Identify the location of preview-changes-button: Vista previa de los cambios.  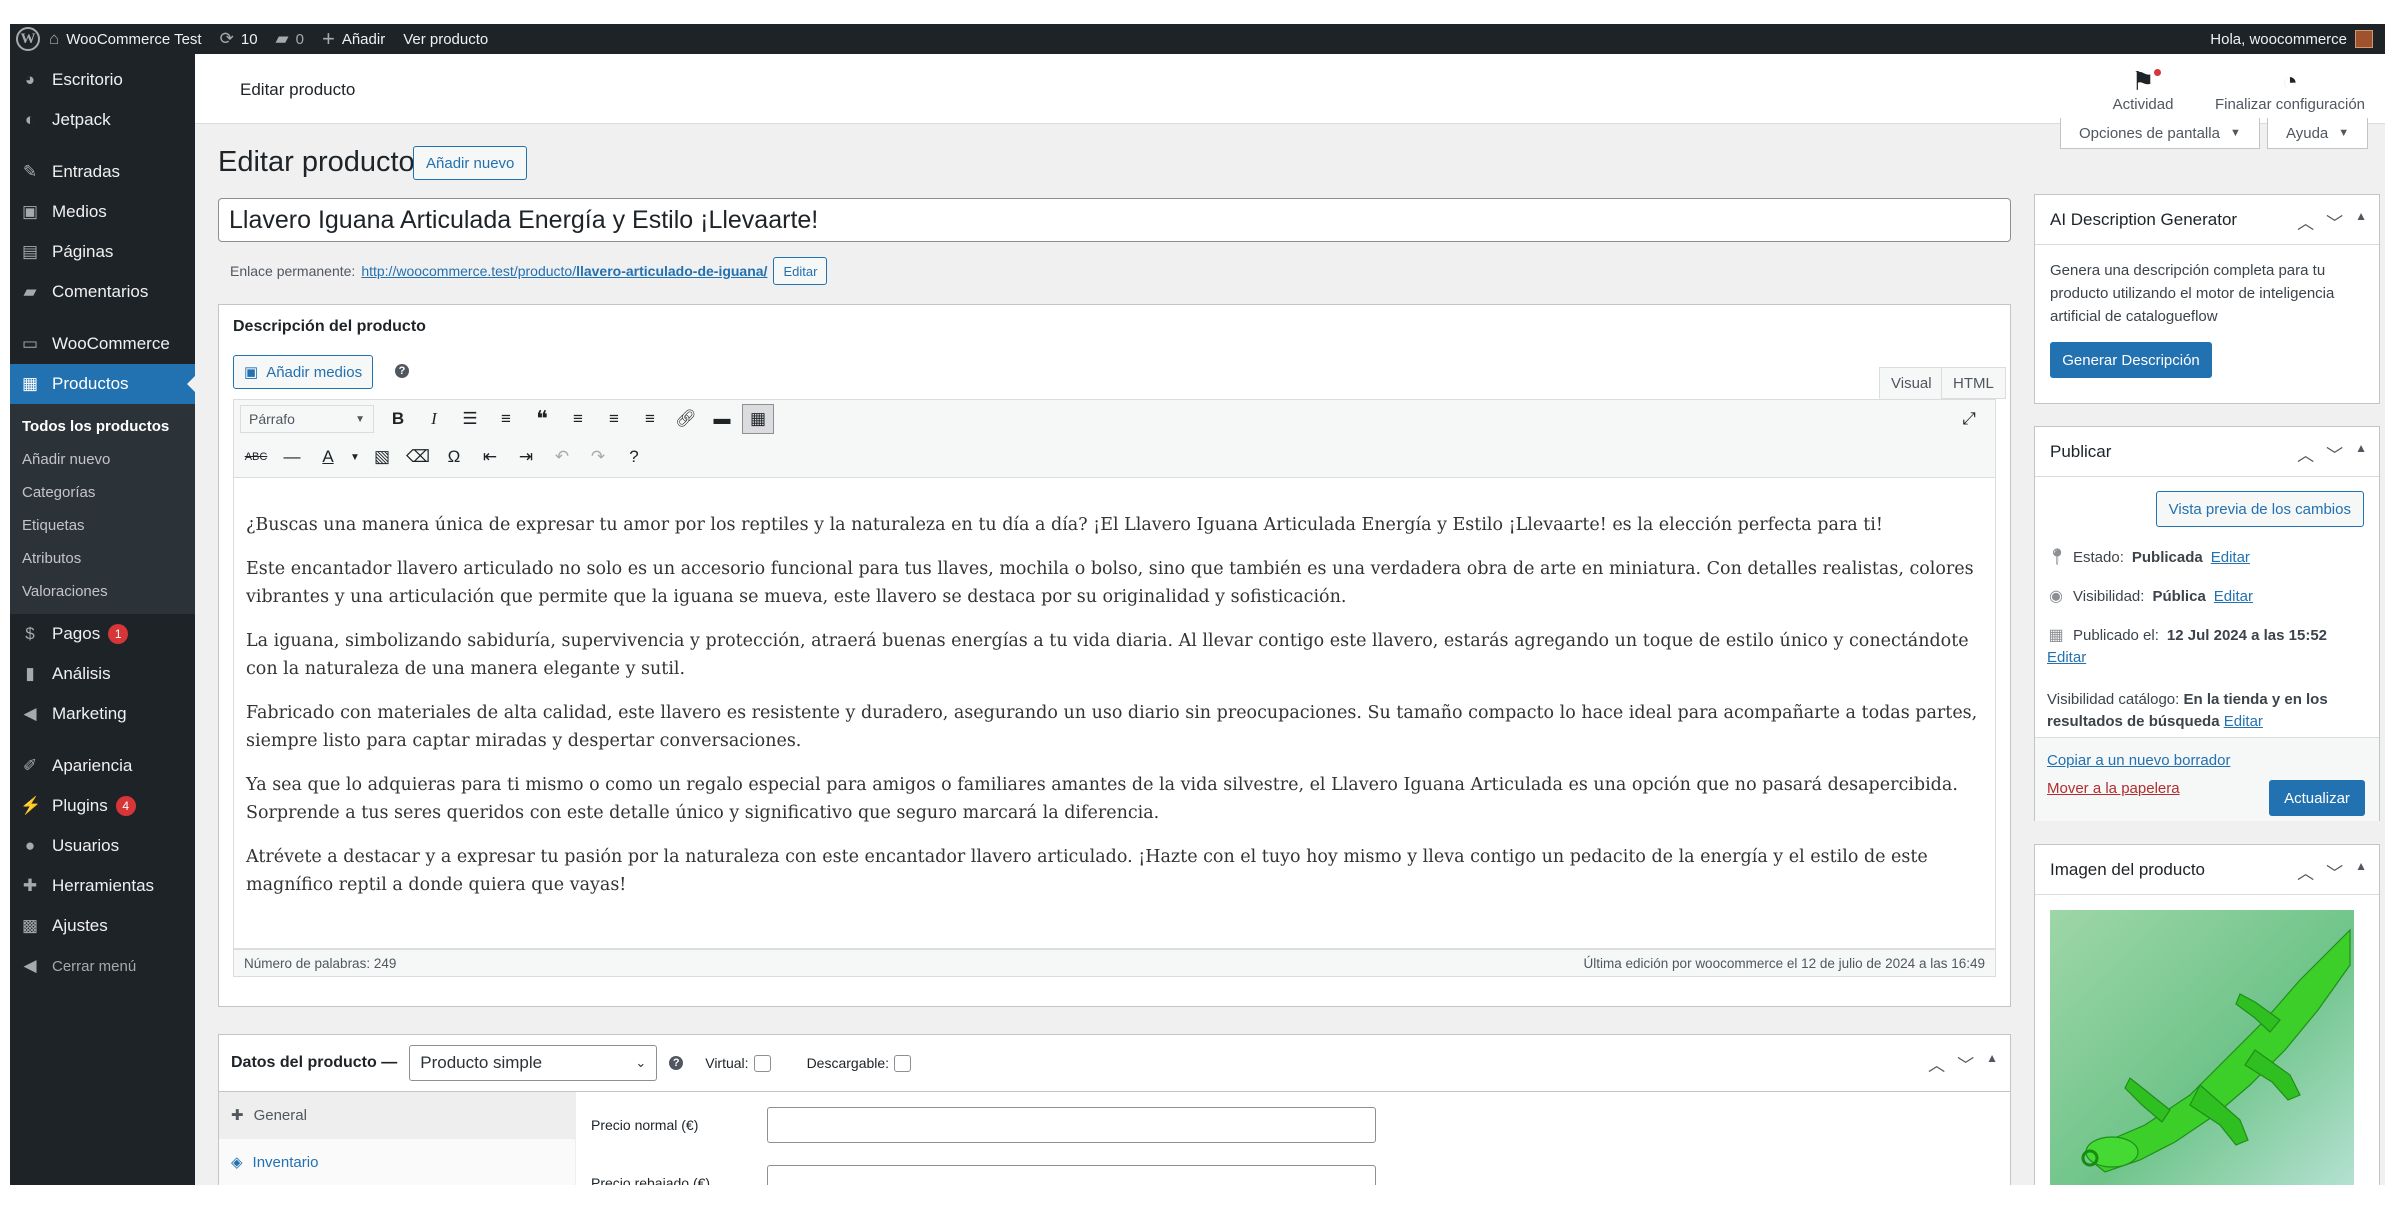
(2259, 509).